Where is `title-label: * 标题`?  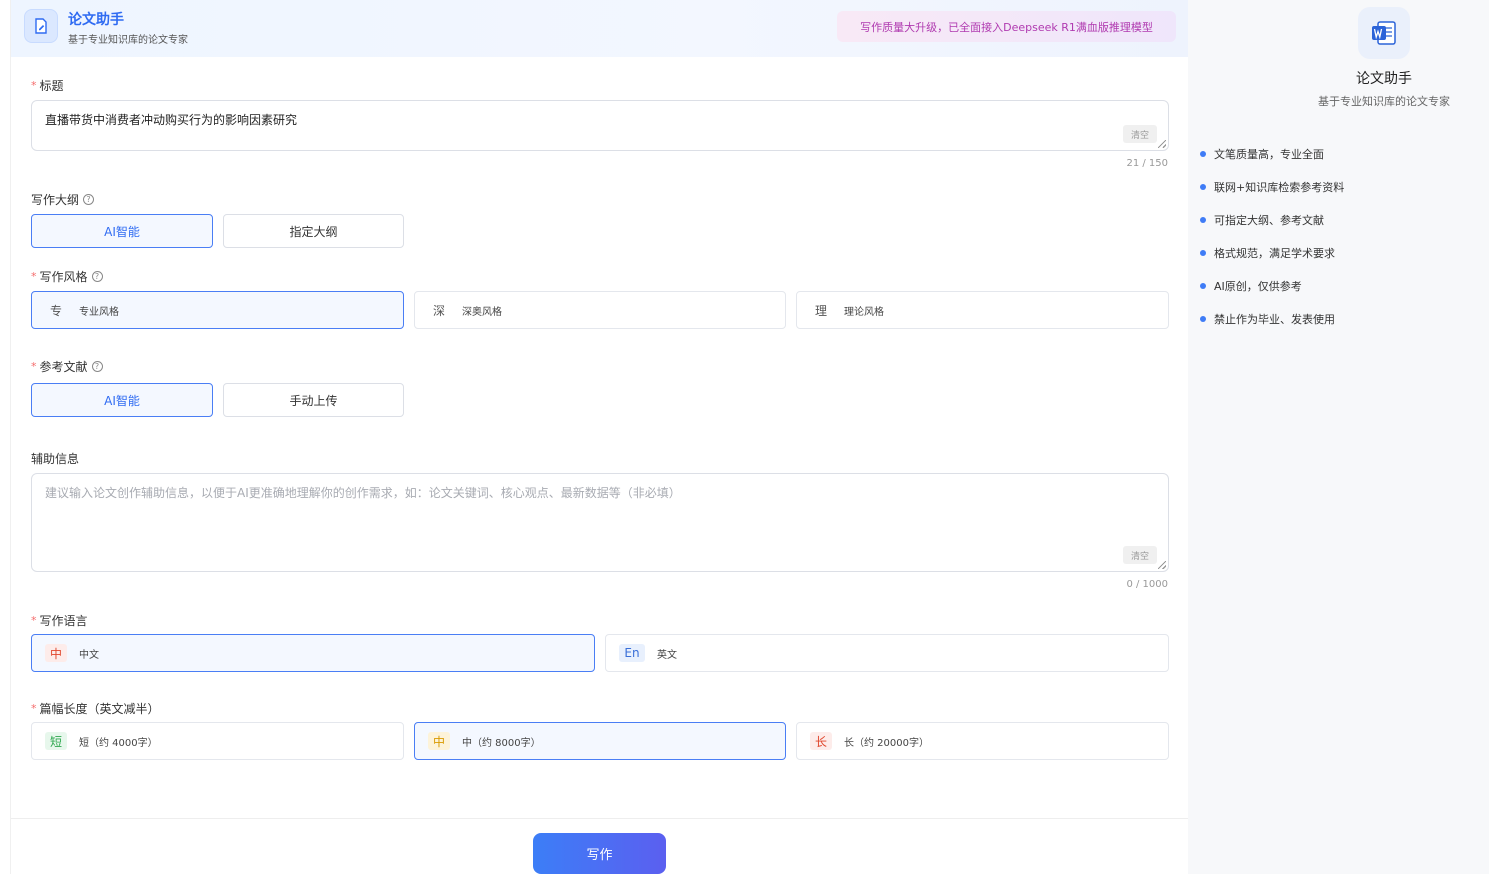 title-label: * 标题 is located at coordinates (47, 86).